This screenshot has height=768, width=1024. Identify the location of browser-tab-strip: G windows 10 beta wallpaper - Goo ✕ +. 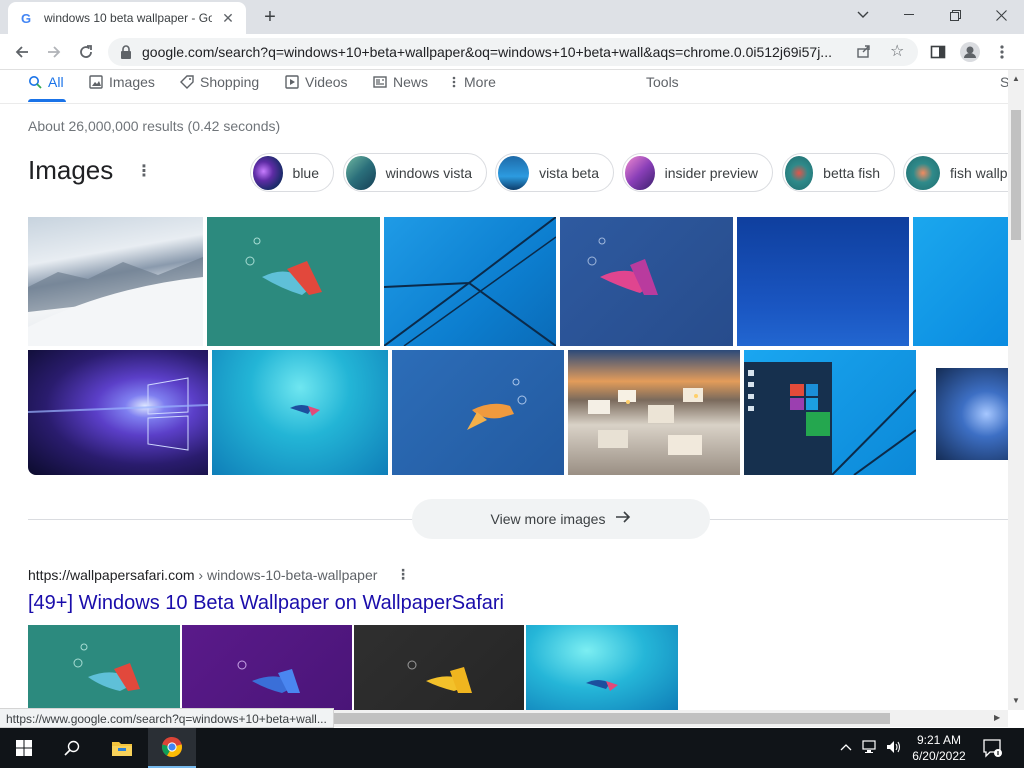
(512, 17).